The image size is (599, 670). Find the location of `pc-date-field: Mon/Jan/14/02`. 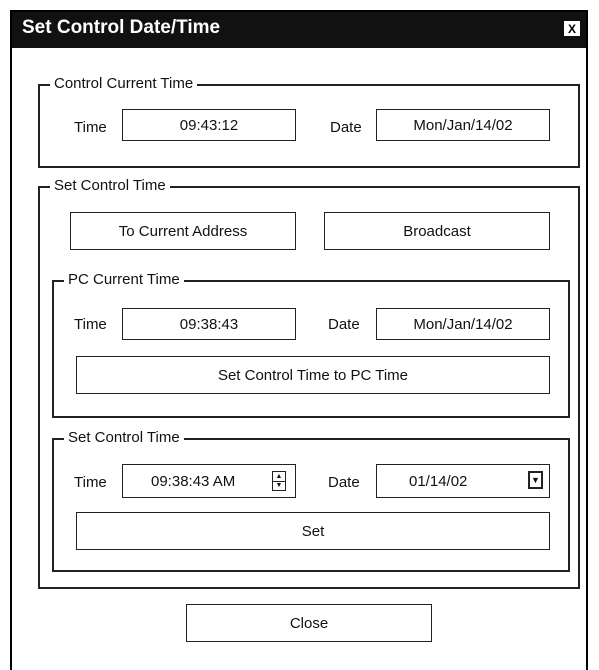

pc-date-field: Mon/Jan/14/02 is located at coordinates (463, 324).